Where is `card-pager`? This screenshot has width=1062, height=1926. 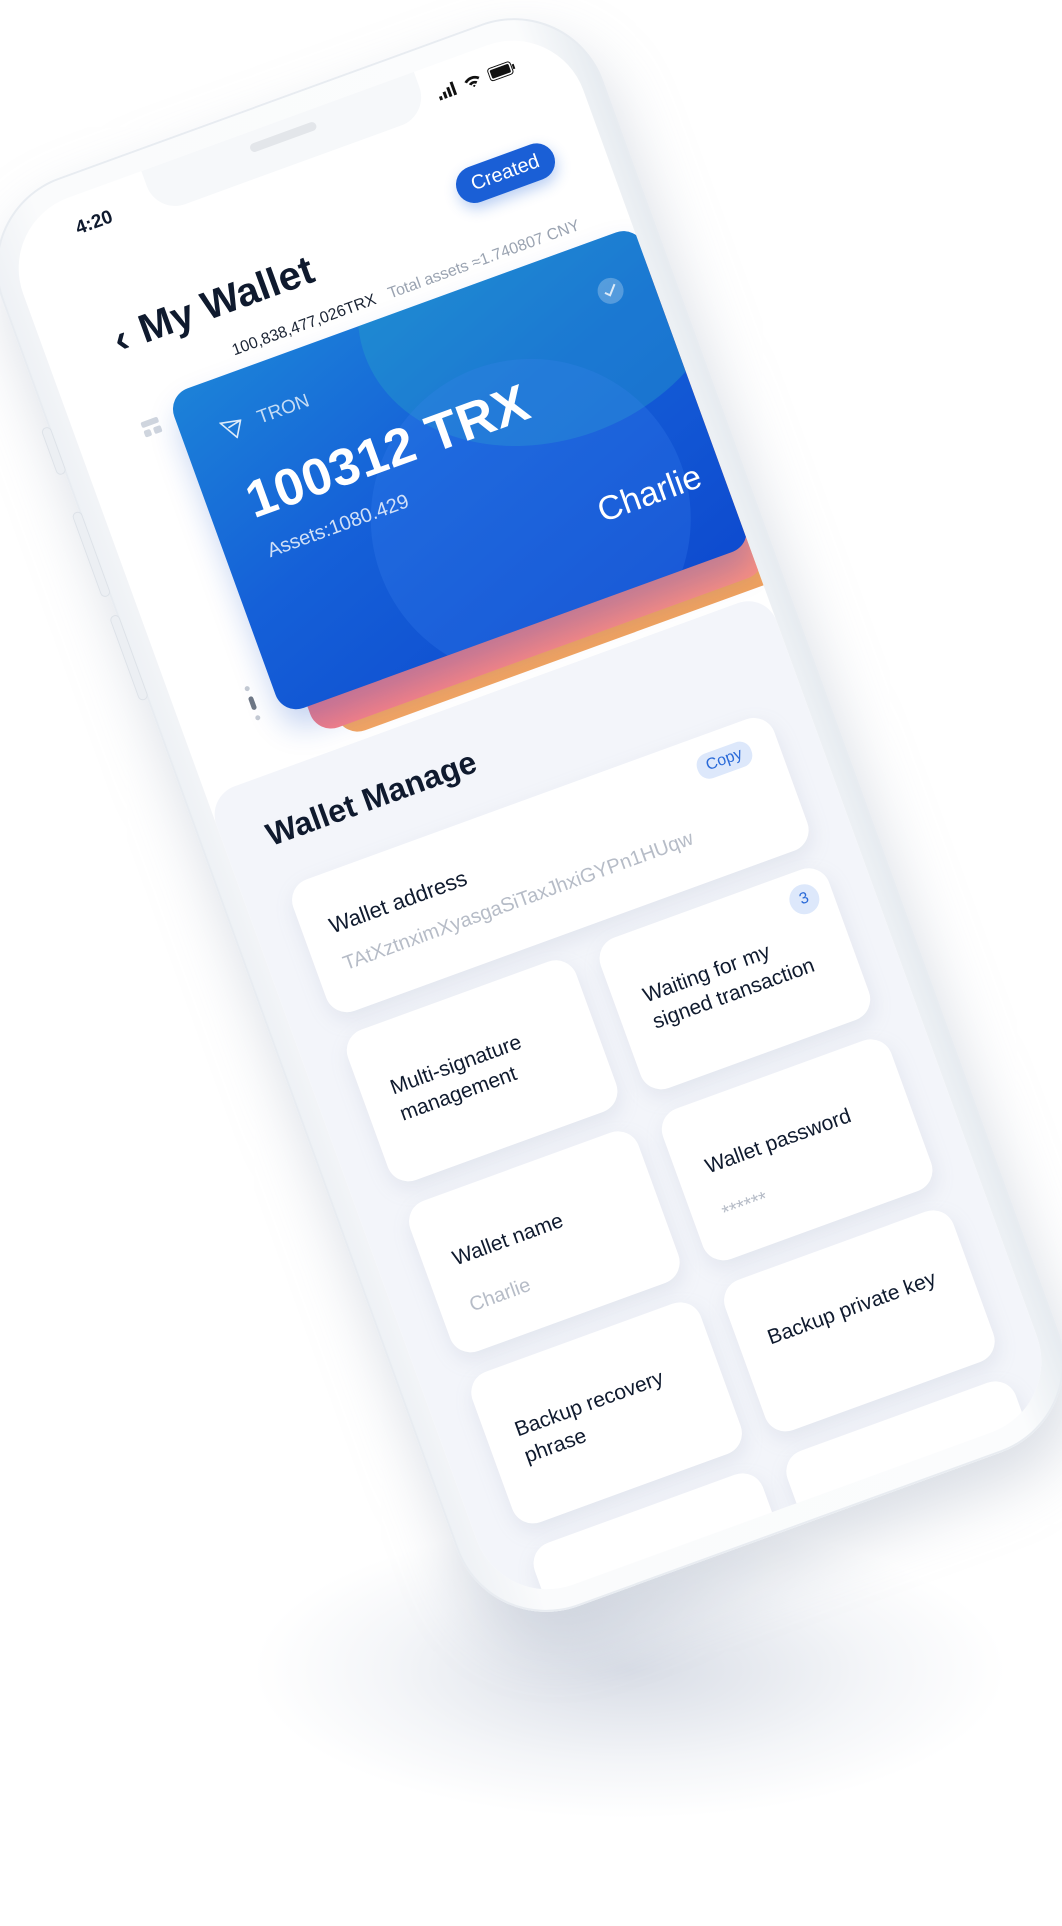
card-pager is located at coordinates (253, 703).